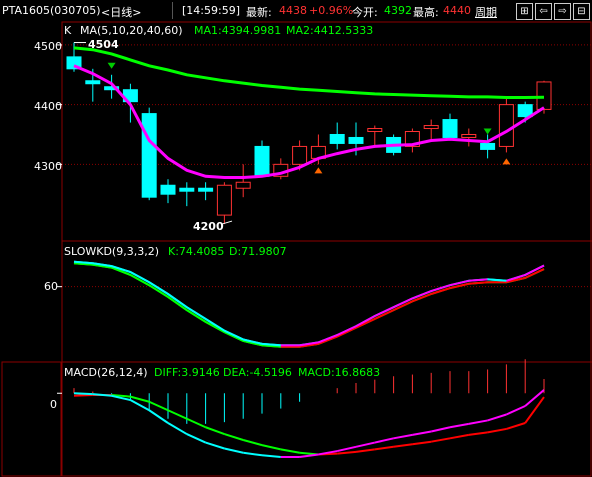 Image resolution: width=592 pixels, height=477 pixels. What do you see at coordinates (48, 106) in the screenshot?
I see `y-tick-4400: 4400` at bounding box center [48, 106].